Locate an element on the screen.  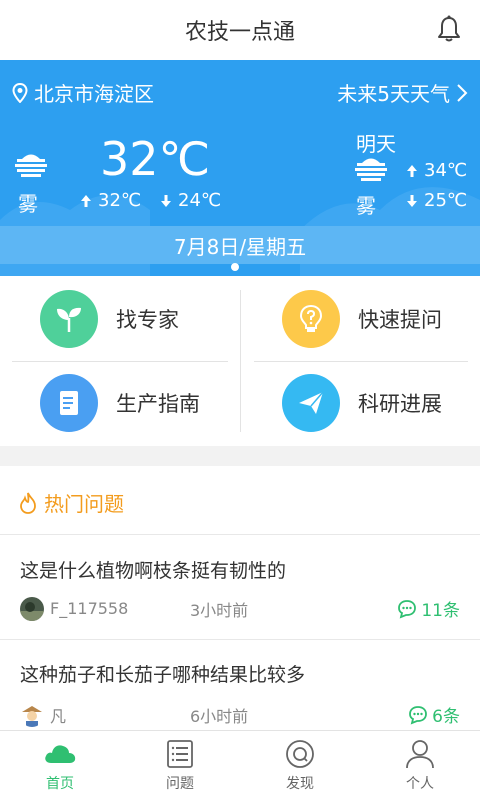
comment-count: 11条 is located at coordinates (428, 608).